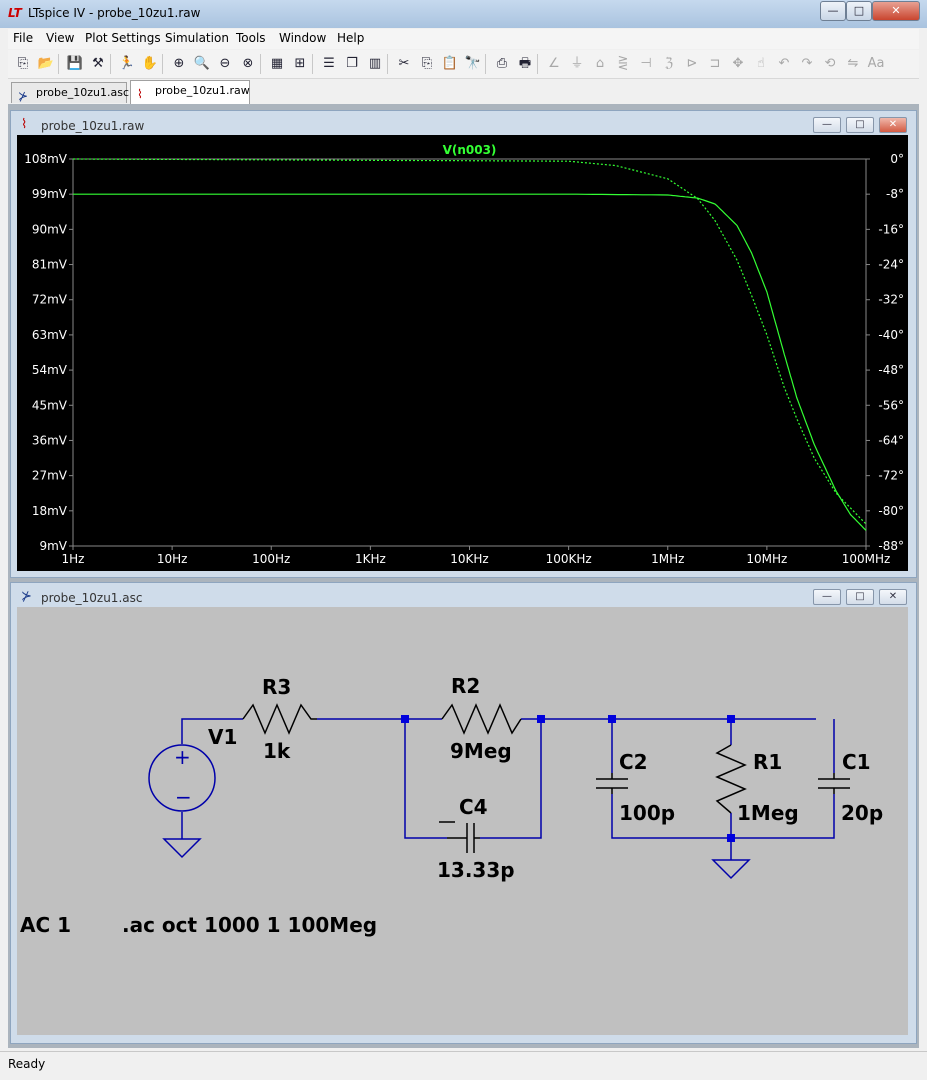 This screenshot has width=927, height=1080. What do you see at coordinates (182, 778) in the screenshot?
I see `voltage-source-v1: + −` at bounding box center [182, 778].